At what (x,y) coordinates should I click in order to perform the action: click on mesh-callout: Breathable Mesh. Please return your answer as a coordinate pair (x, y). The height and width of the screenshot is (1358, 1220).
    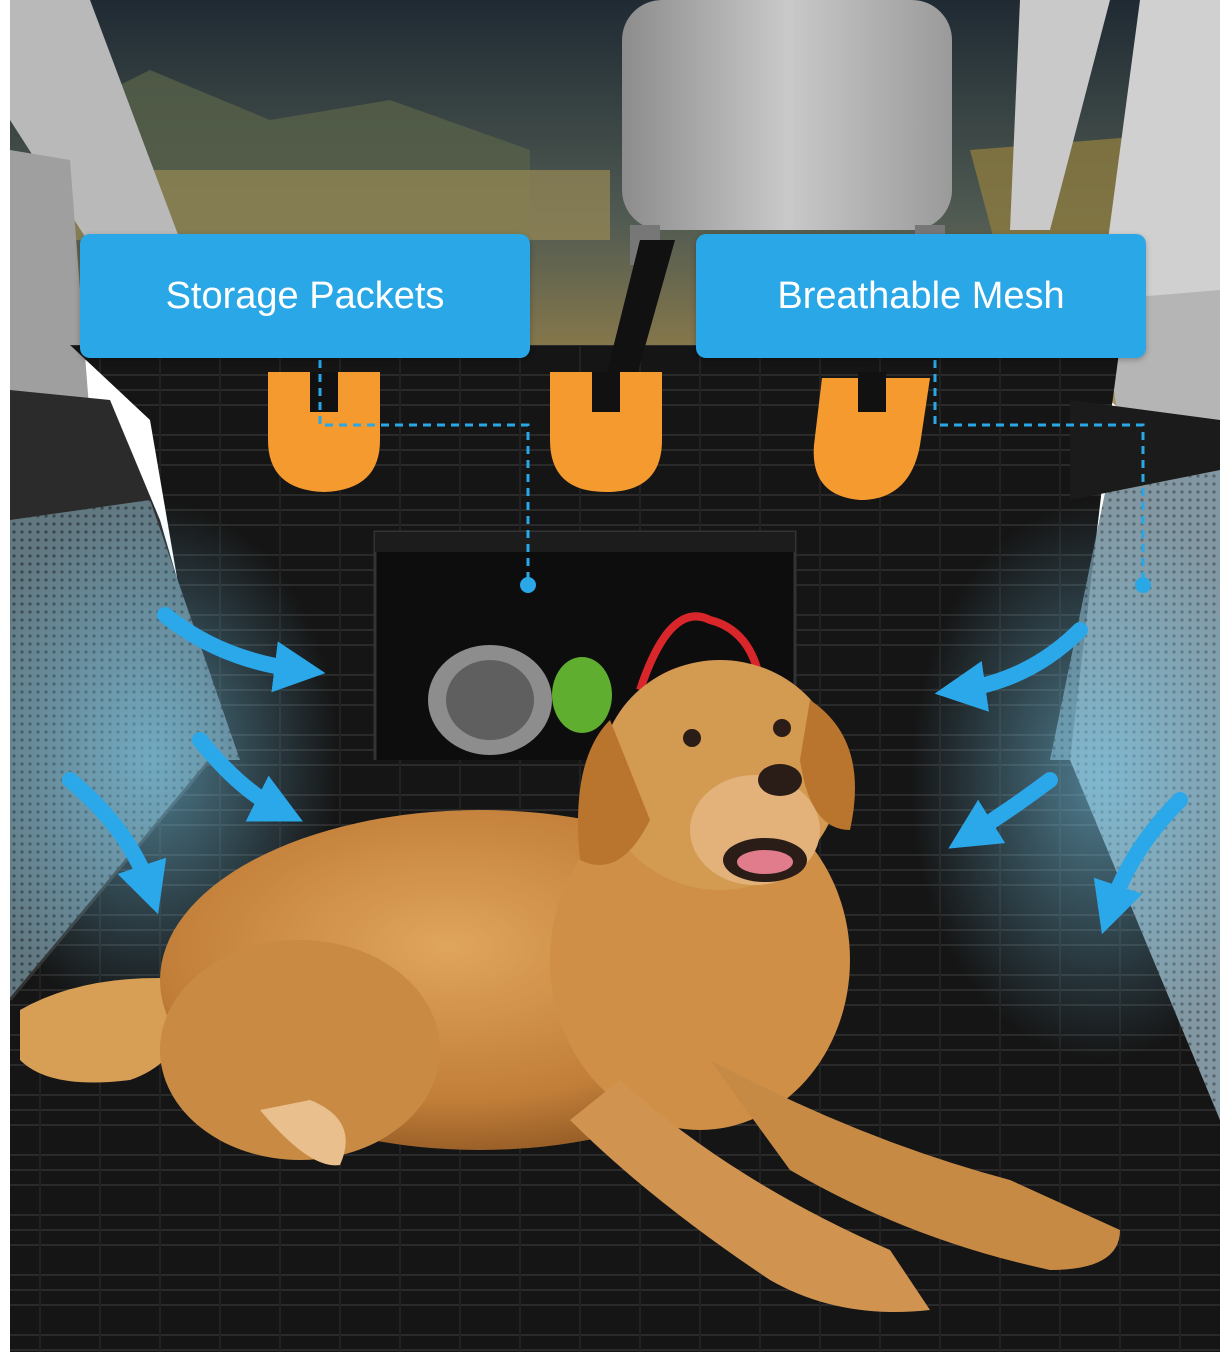
    Looking at the image, I should click on (921, 296).